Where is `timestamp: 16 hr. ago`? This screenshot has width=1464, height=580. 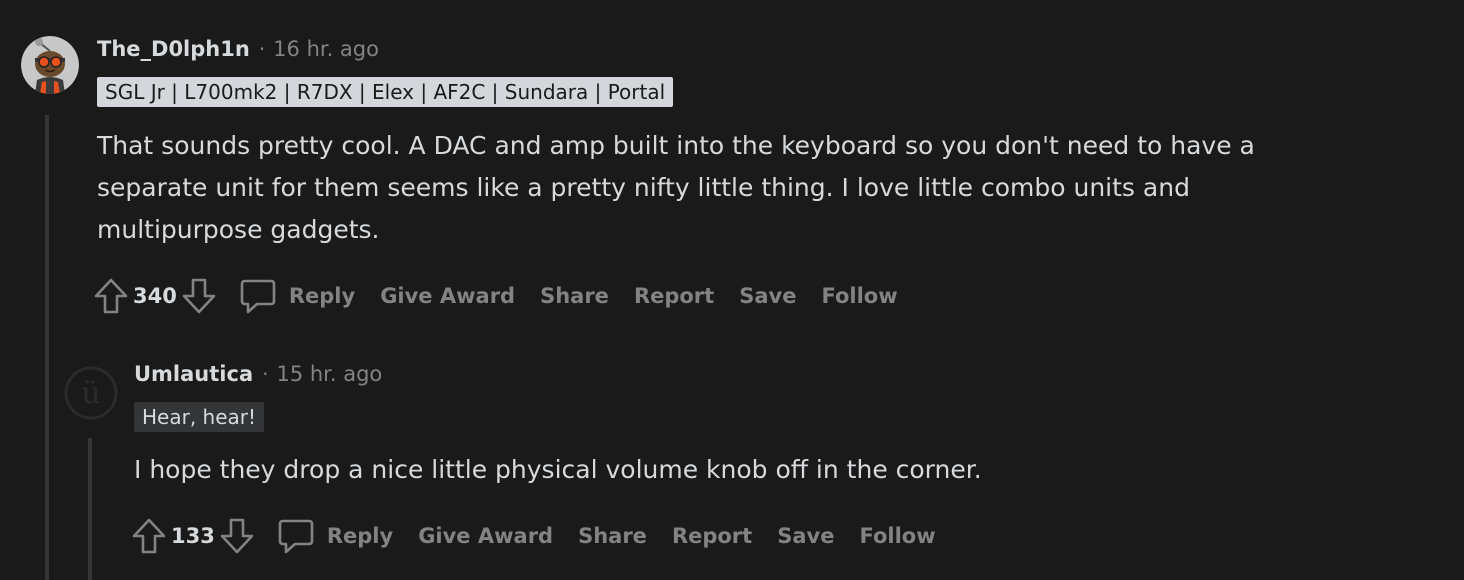
timestamp: 16 hr. ago is located at coordinates (326, 49).